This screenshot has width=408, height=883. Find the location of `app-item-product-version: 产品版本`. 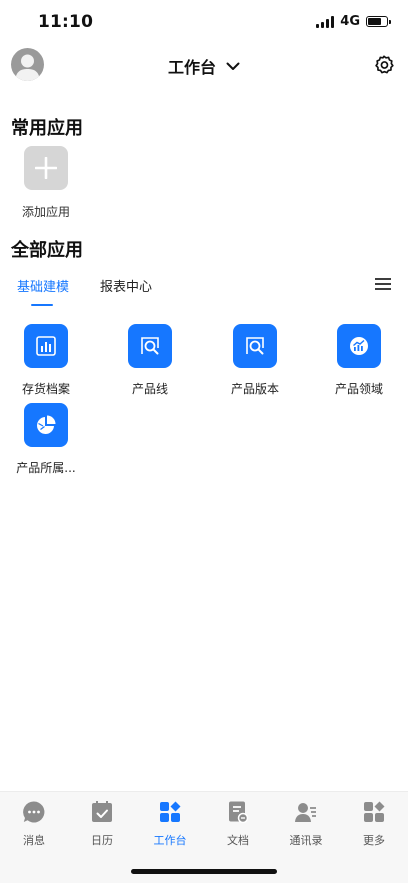

app-item-product-version: 产品版本 is located at coordinates (255, 360).